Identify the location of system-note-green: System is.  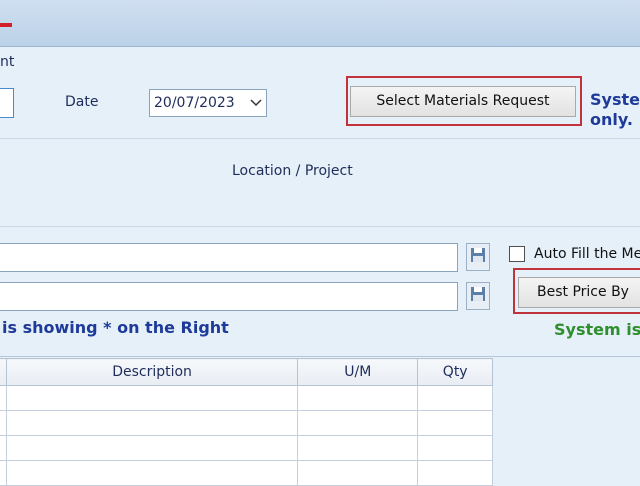
(597, 329).